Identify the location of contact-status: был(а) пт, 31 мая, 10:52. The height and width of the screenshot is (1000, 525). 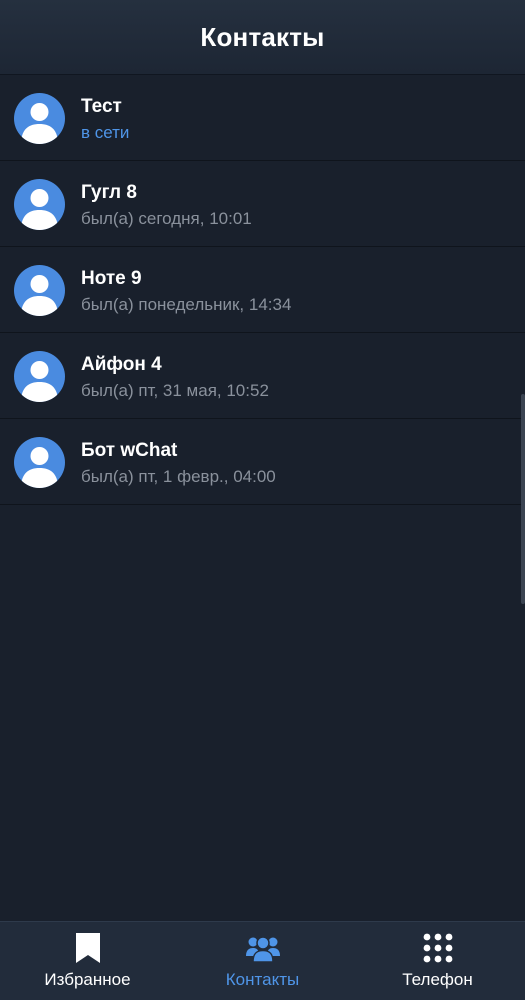
(175, 390).